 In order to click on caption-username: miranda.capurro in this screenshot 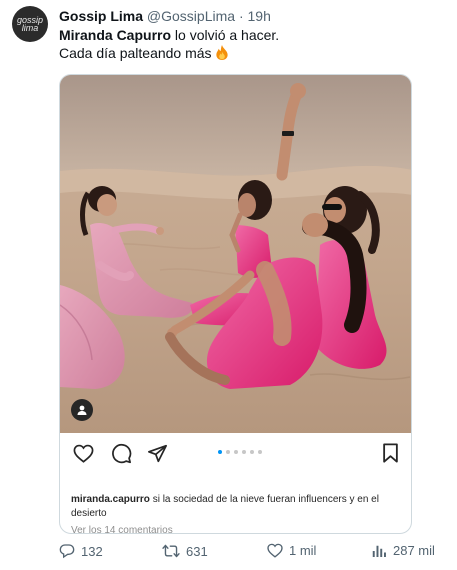, I will do `click(110, 499)`.